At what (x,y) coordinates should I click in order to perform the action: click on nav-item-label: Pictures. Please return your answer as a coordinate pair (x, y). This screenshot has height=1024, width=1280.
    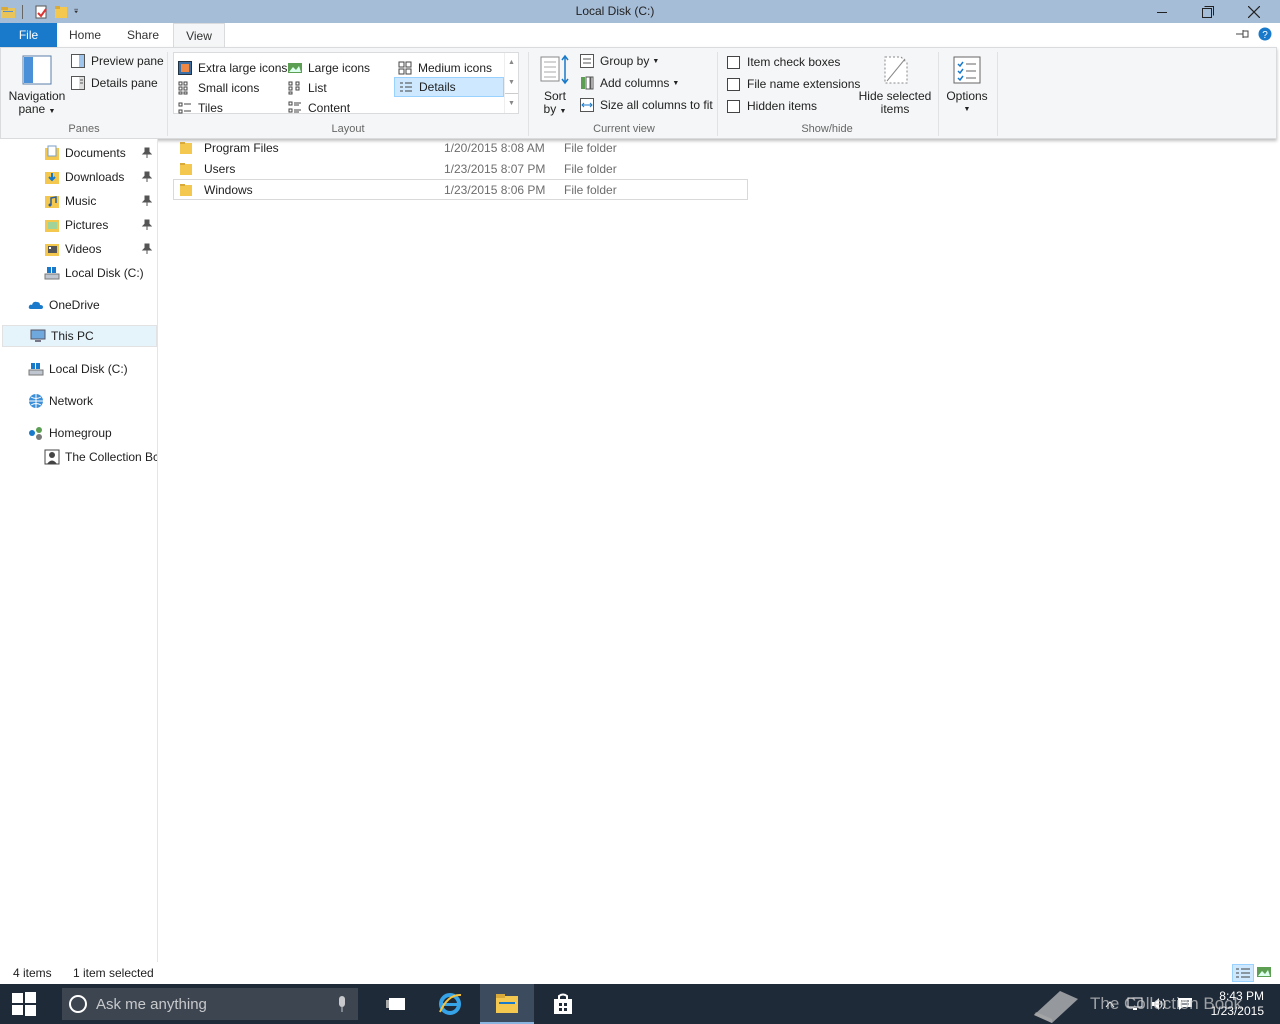
    Looking at the image, I should click on (87, 225).